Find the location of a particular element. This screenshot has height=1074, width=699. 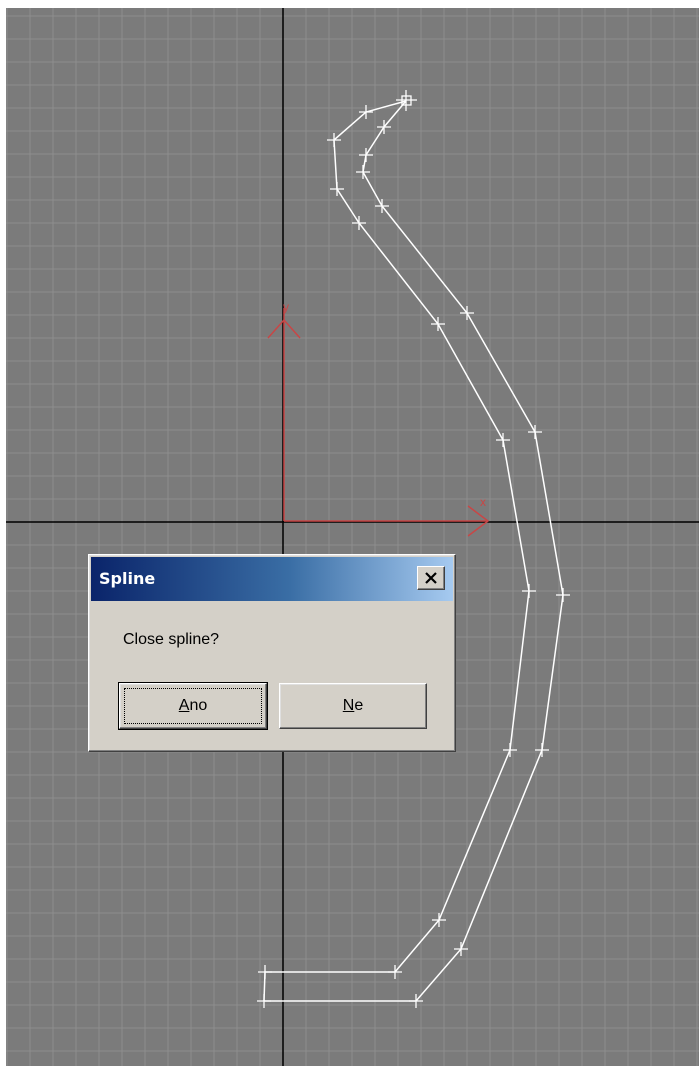

gizmo-y-label: y is located at coordinates (286, 307).